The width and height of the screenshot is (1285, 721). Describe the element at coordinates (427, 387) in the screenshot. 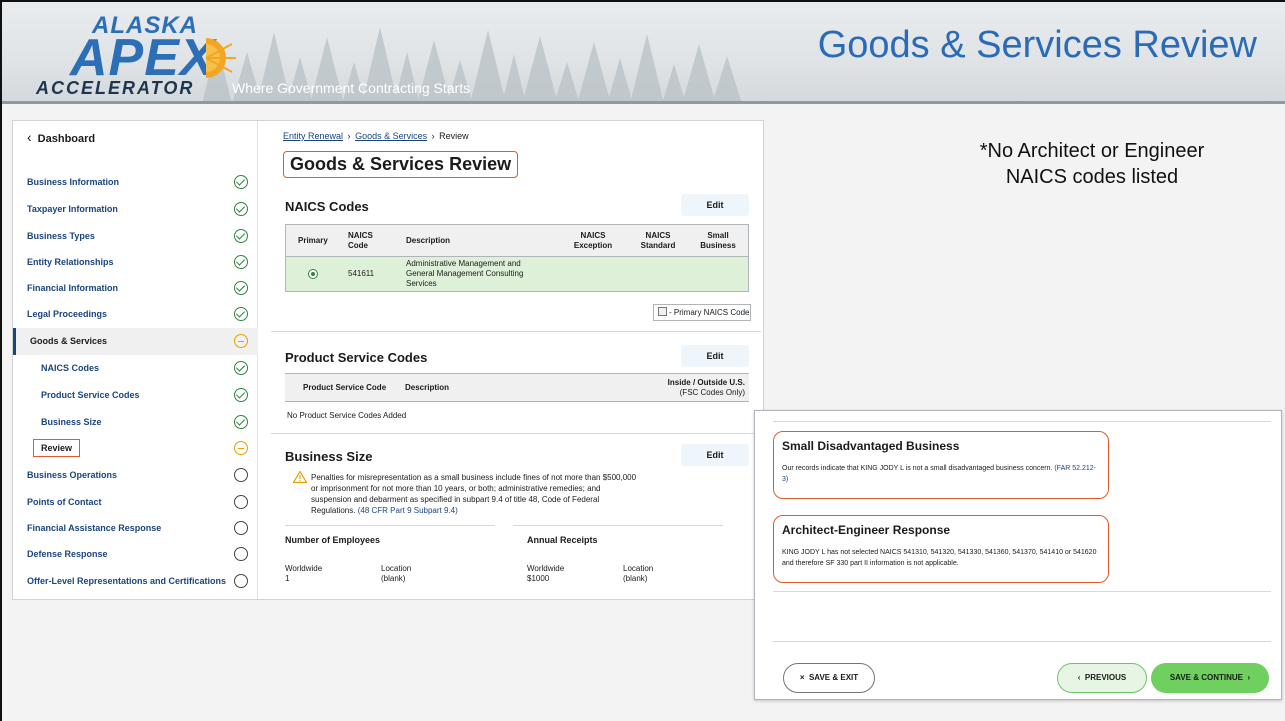

I see `col-psc-description: Description` at that location.